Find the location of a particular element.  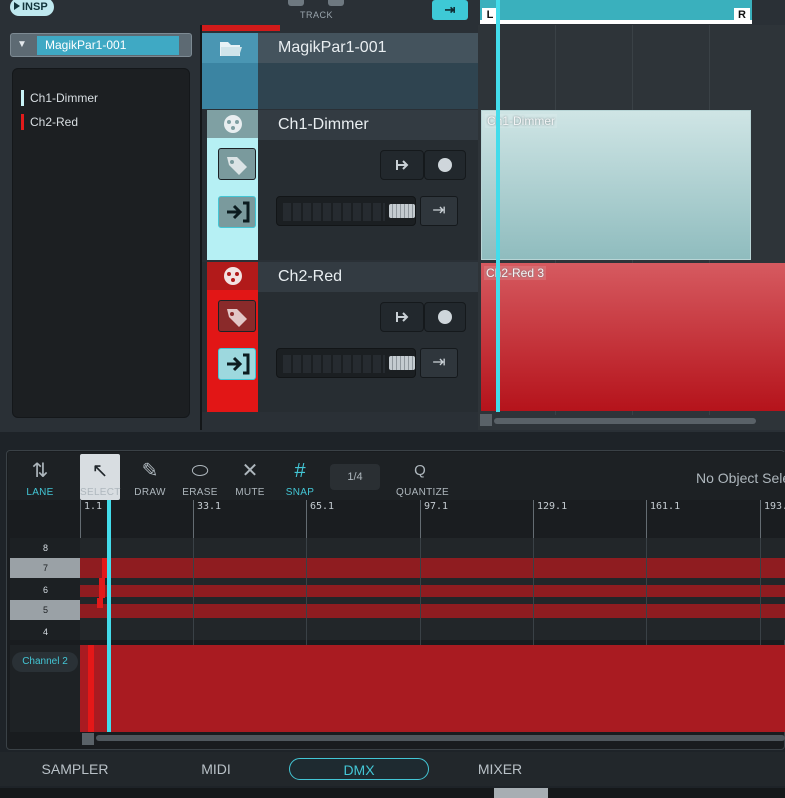

tool-lane: ⇅ LANE is located at coordinates (40, 477).